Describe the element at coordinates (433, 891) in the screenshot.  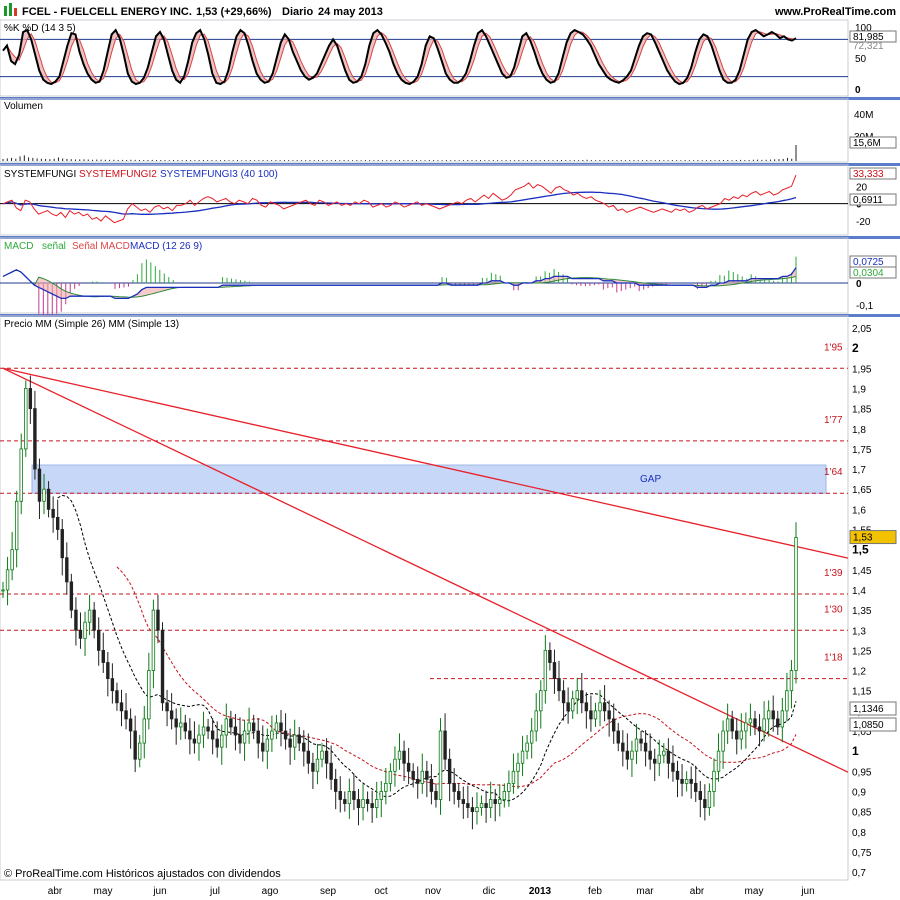
I see `date-tick: nov` at that location.